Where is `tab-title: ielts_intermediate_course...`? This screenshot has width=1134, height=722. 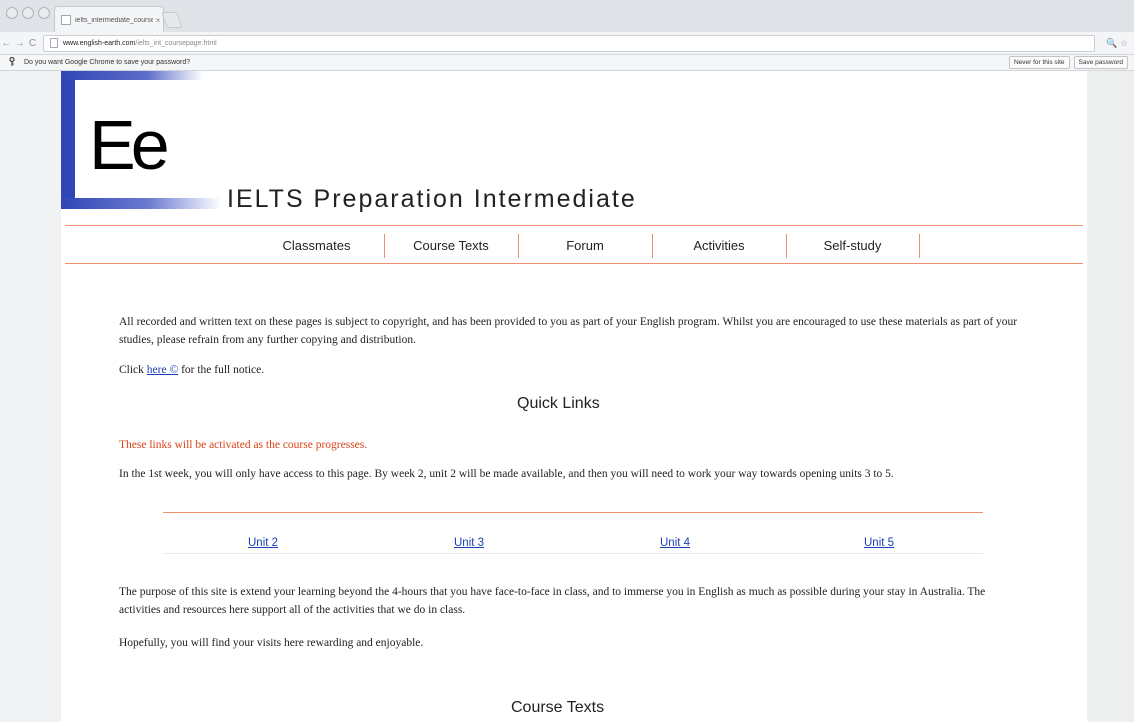
tab-title: ielts_intermediate_course... is located at coordinates (114, 20).